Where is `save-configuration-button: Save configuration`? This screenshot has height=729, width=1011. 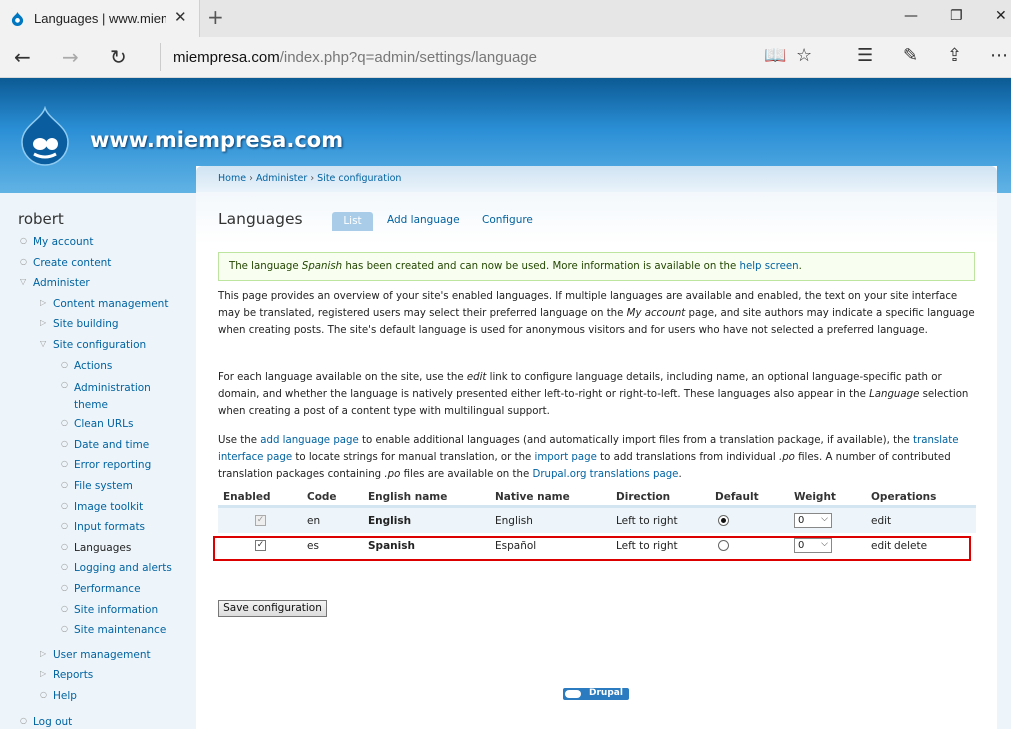
save-configuration-button: Save configuration is located at coordinates (272, 608).